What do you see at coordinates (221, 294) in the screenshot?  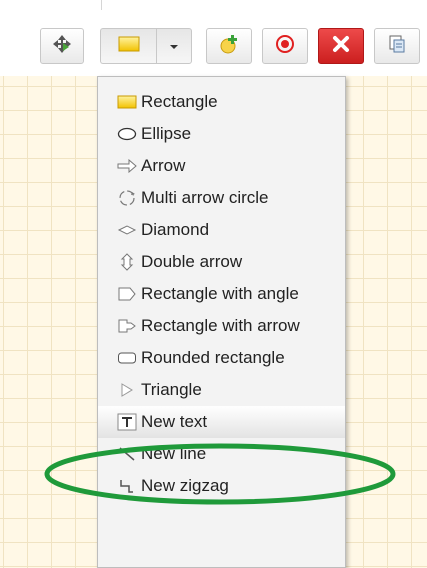 I see `menu-item-rectangle-with-angle: Rectangle with angle` at bounding box center [221, 294].